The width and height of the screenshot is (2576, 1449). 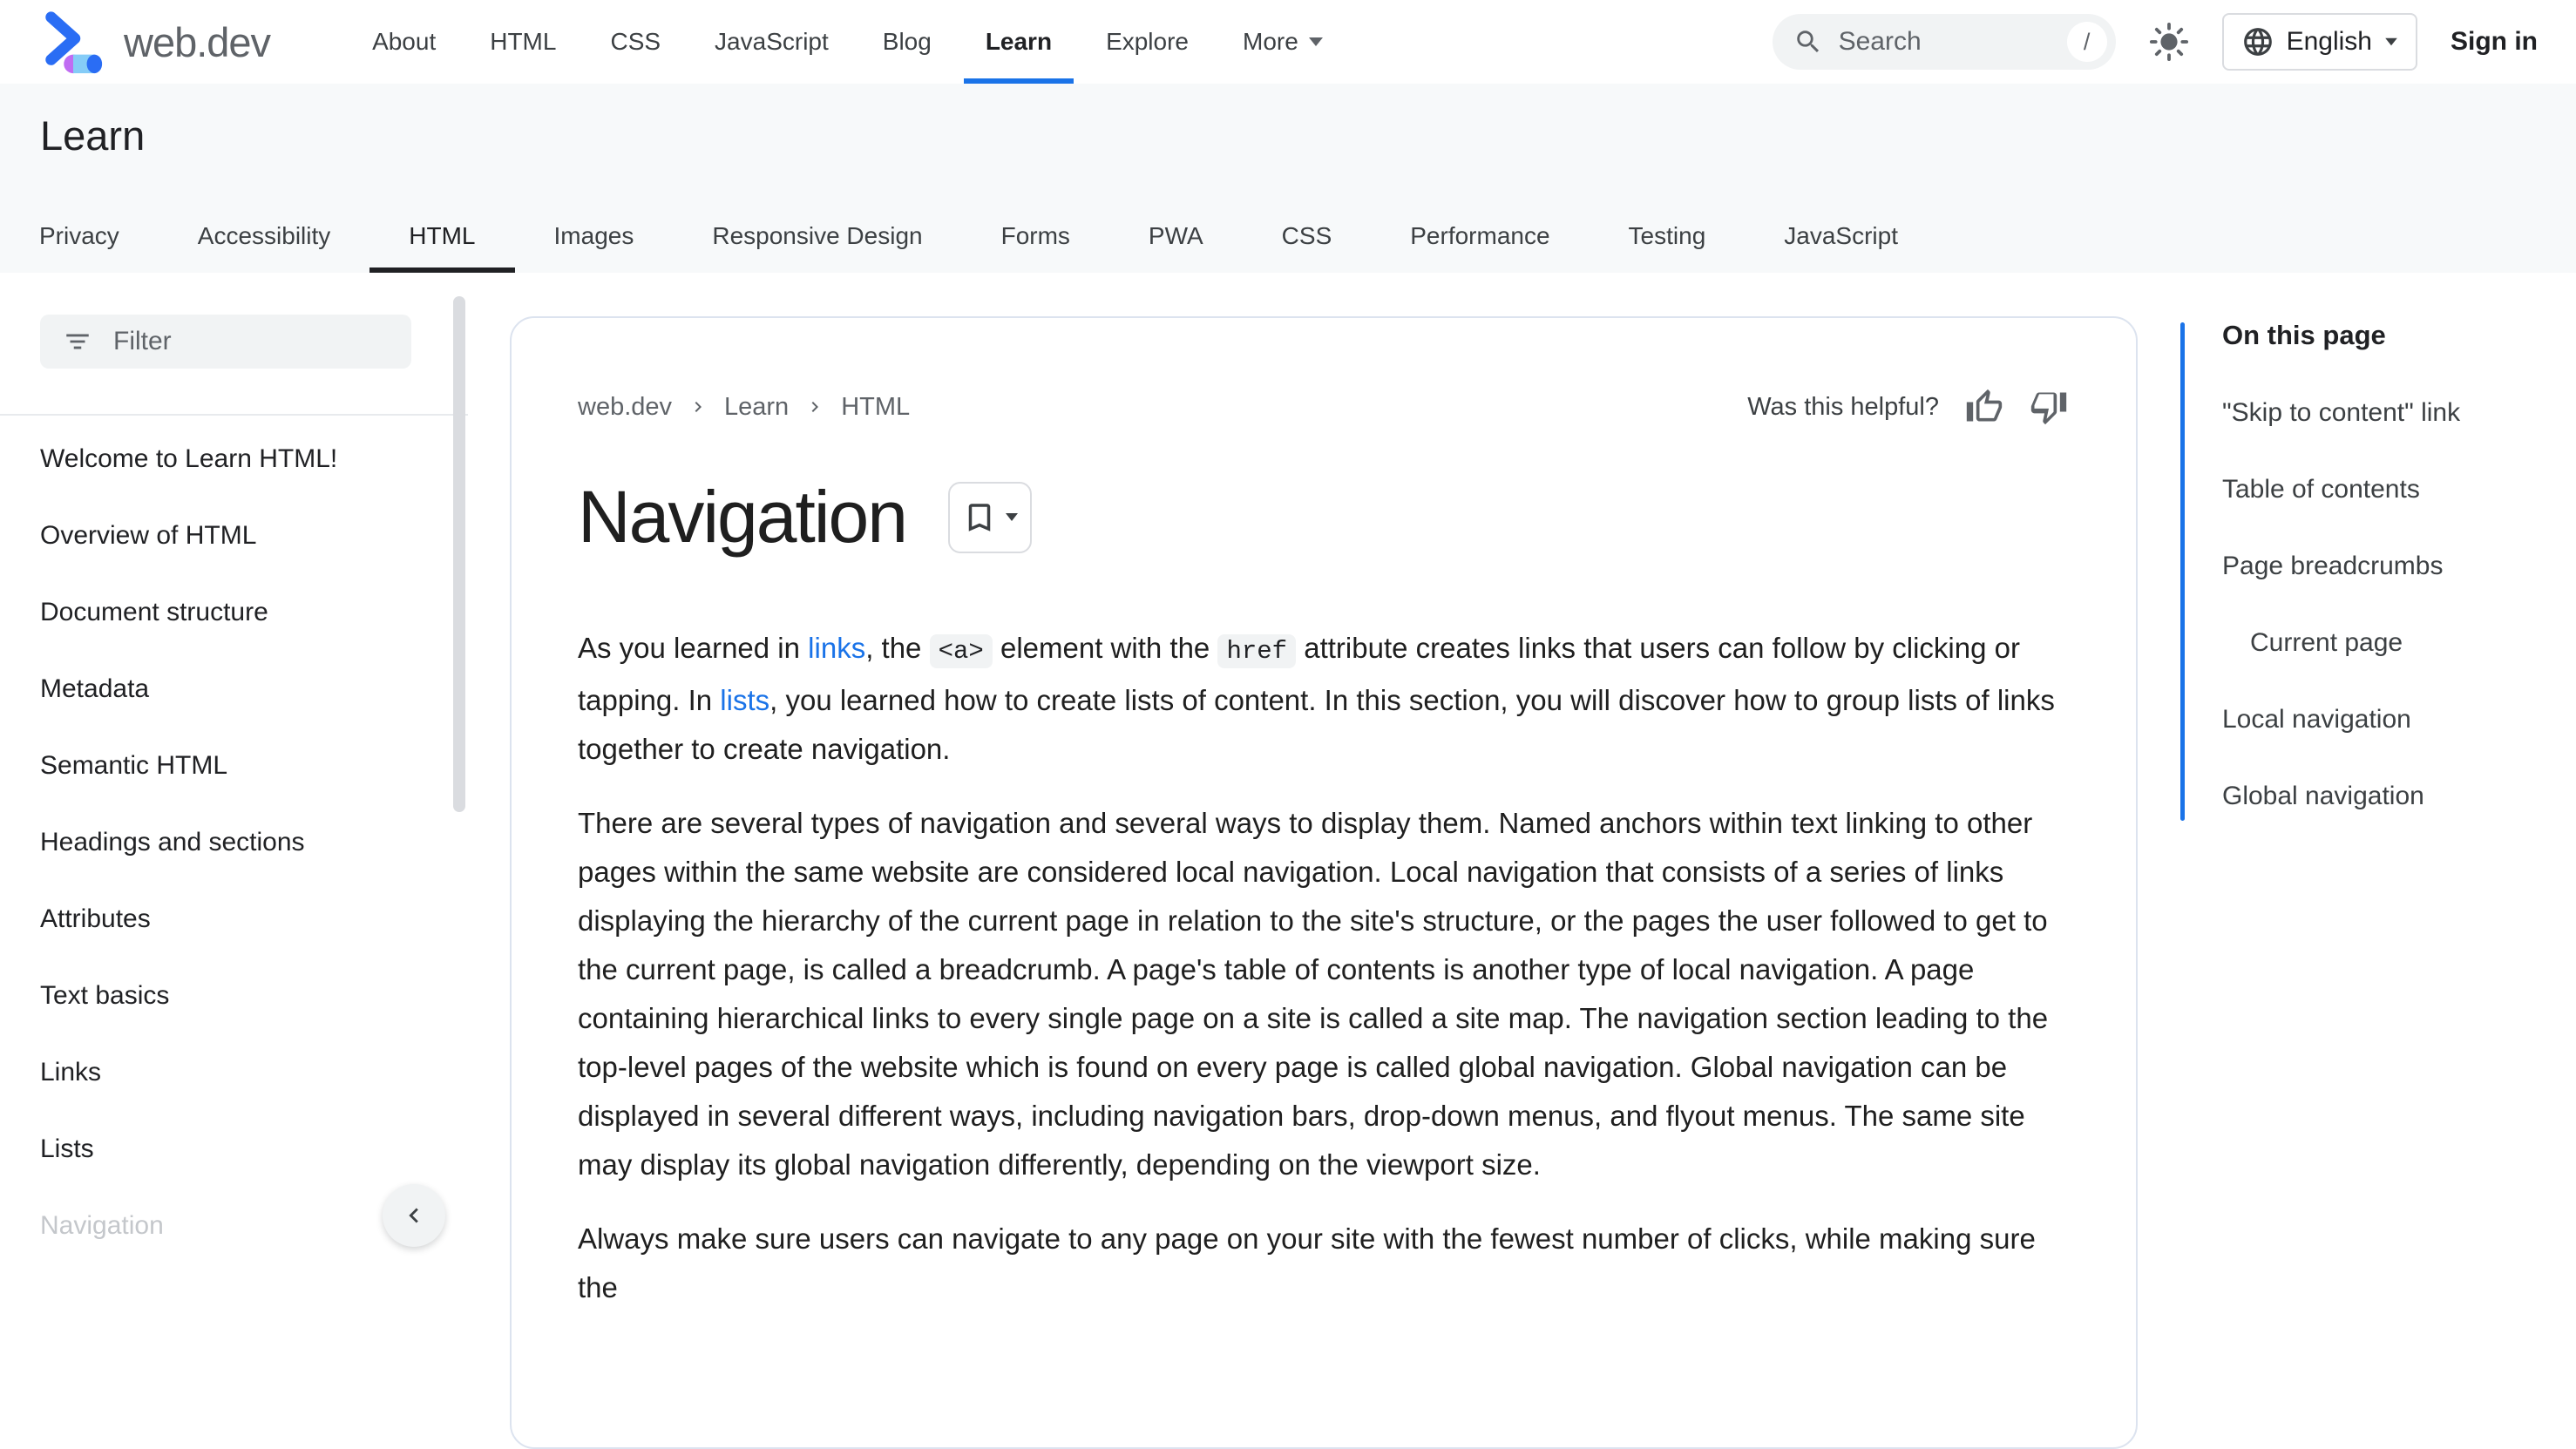 I want to click on active-nav-underline, so click(x=1019, y=81).